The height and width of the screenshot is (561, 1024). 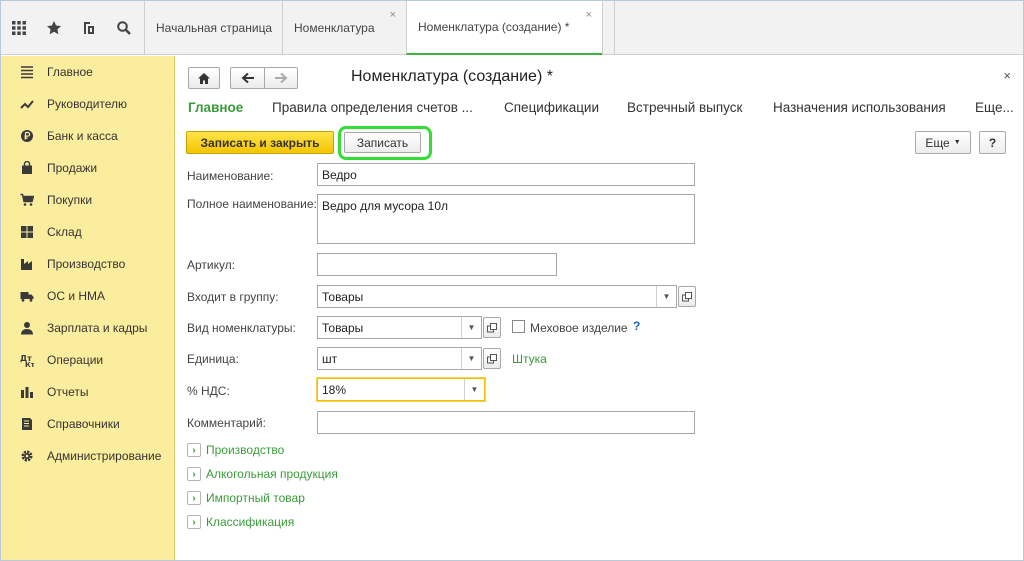 What do you see at coordinates (245, 450) in the screenshot?
I see `group-label: Производство` at bounding box center [245, 450].